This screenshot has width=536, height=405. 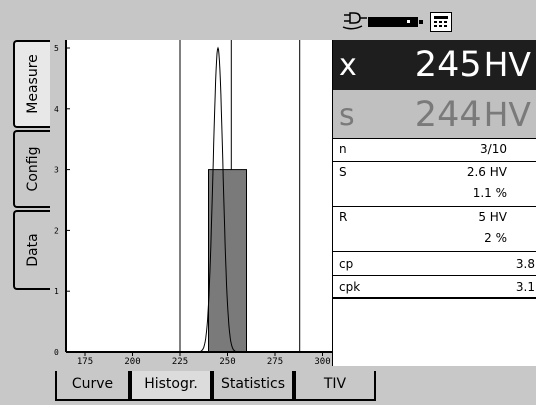 I want to click on mean-unit: HV, so click(x=507, y=64).